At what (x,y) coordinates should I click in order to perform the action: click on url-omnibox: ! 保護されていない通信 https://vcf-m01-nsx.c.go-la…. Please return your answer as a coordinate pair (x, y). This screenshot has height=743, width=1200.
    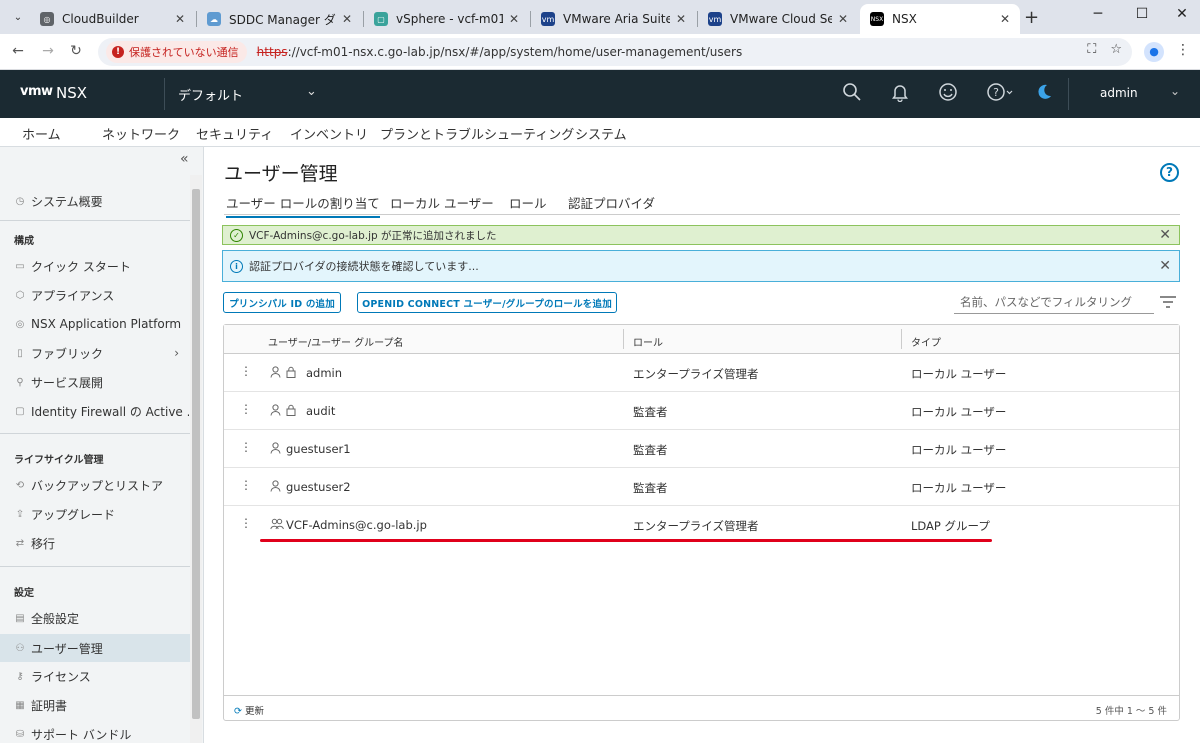
    Looking at the image, I should click on (615, 52).